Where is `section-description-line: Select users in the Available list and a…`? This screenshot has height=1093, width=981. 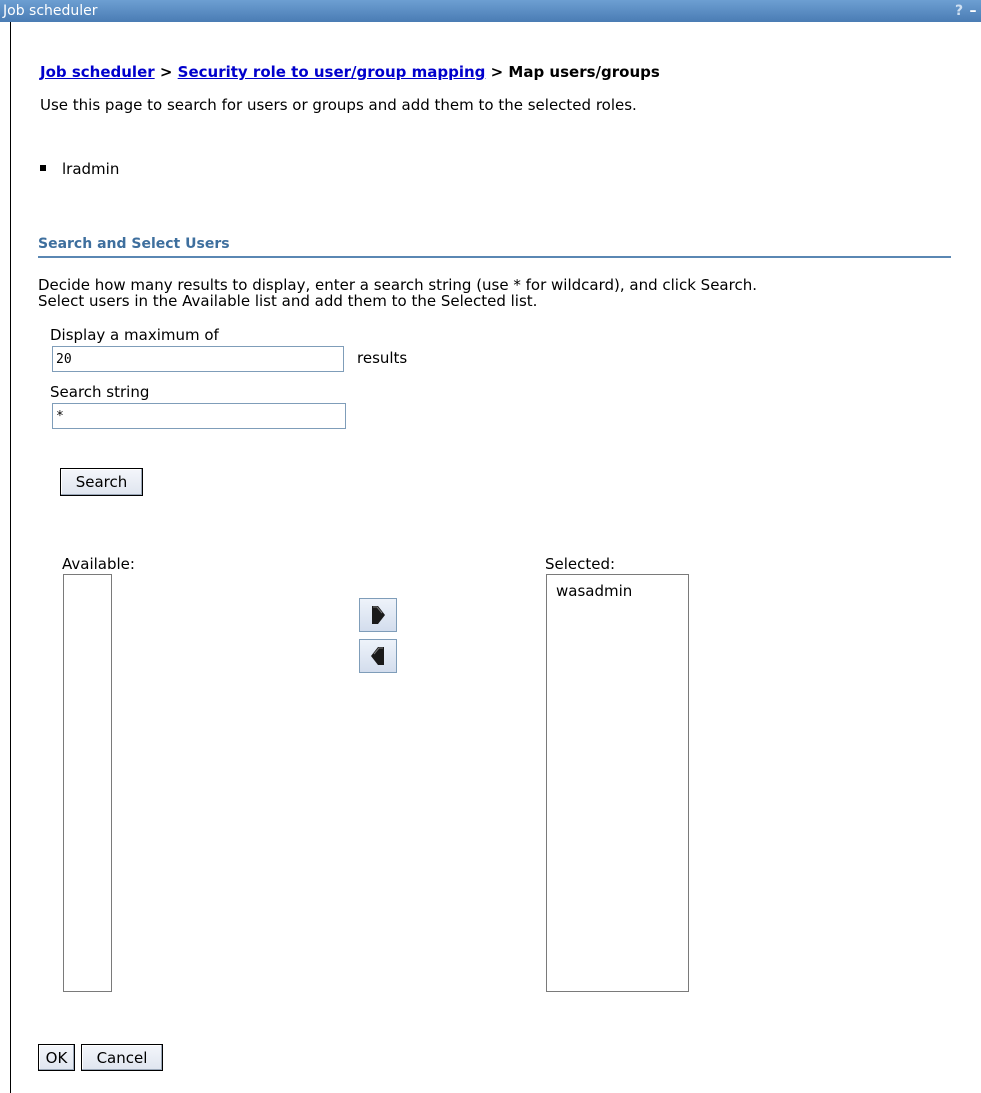
section-description-line: Select users in the Available list and a… is located at coordinates (288, 301).